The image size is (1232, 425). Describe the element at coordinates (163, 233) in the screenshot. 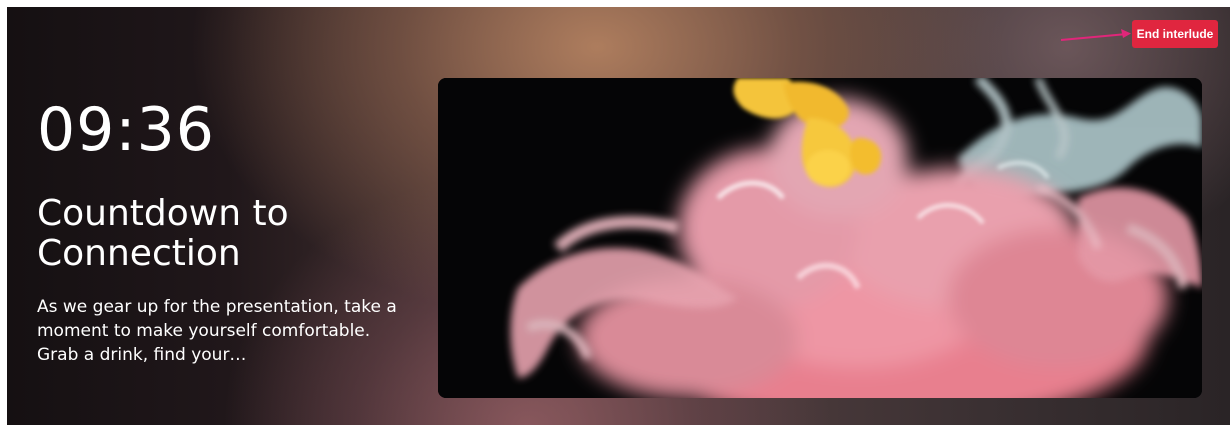

I see `interlude-title: Countdown to Connection` at that location.